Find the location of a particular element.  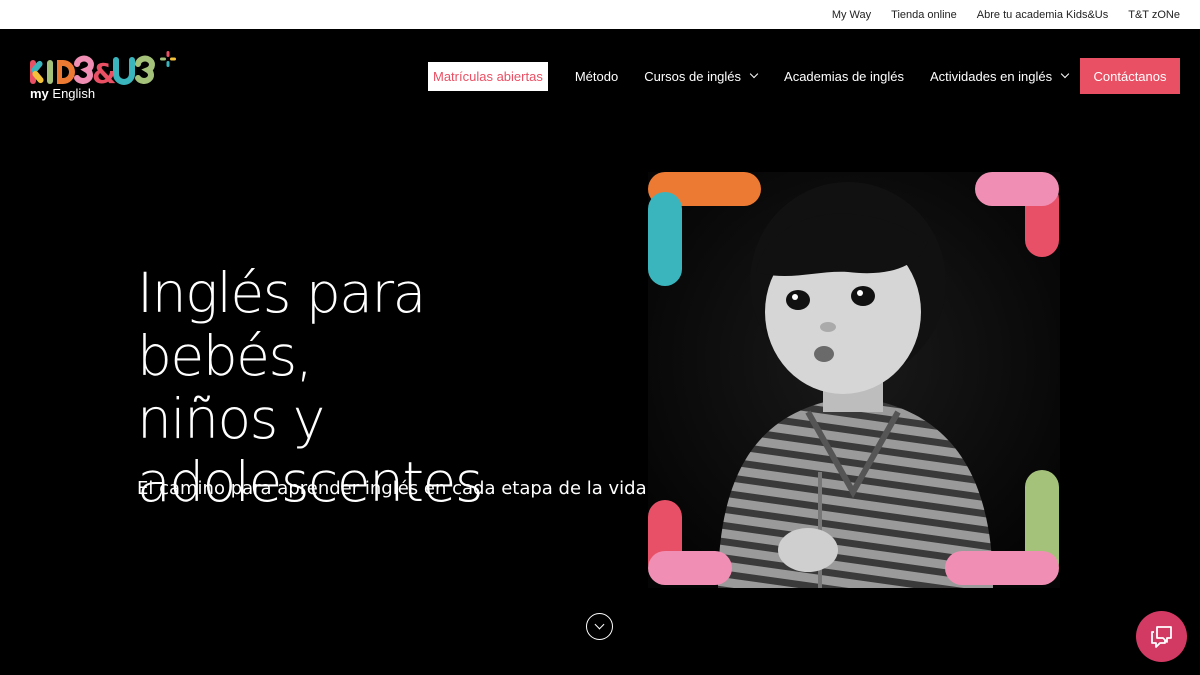

chat-button is located at coordinates (1161, 636).